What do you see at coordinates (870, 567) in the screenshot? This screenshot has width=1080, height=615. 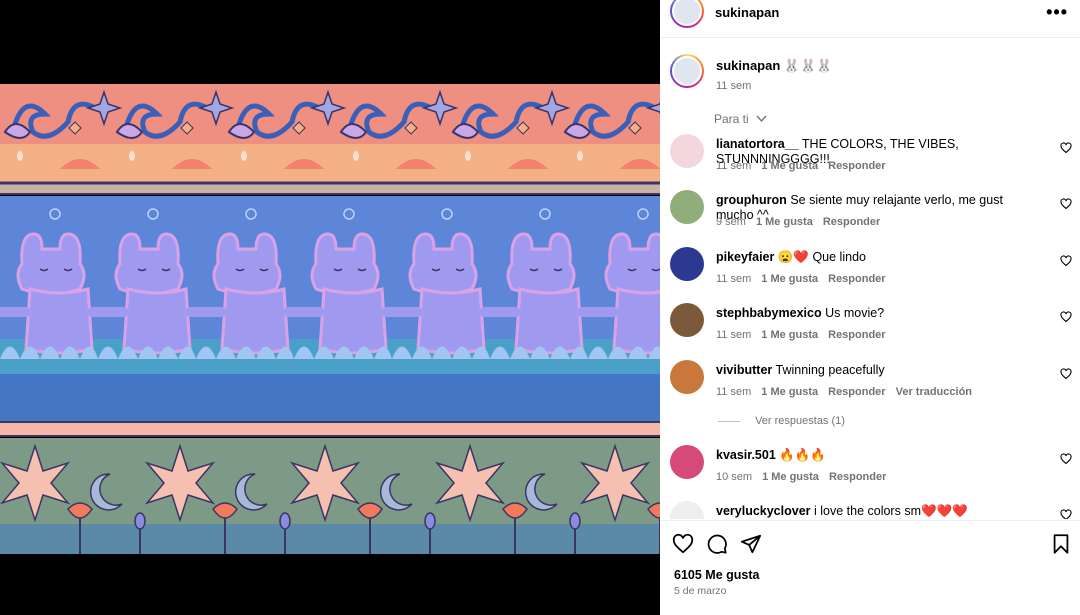 I see `post-footer: 6105 Me gusta 5 de marzo` at bounding box center [870, 567].